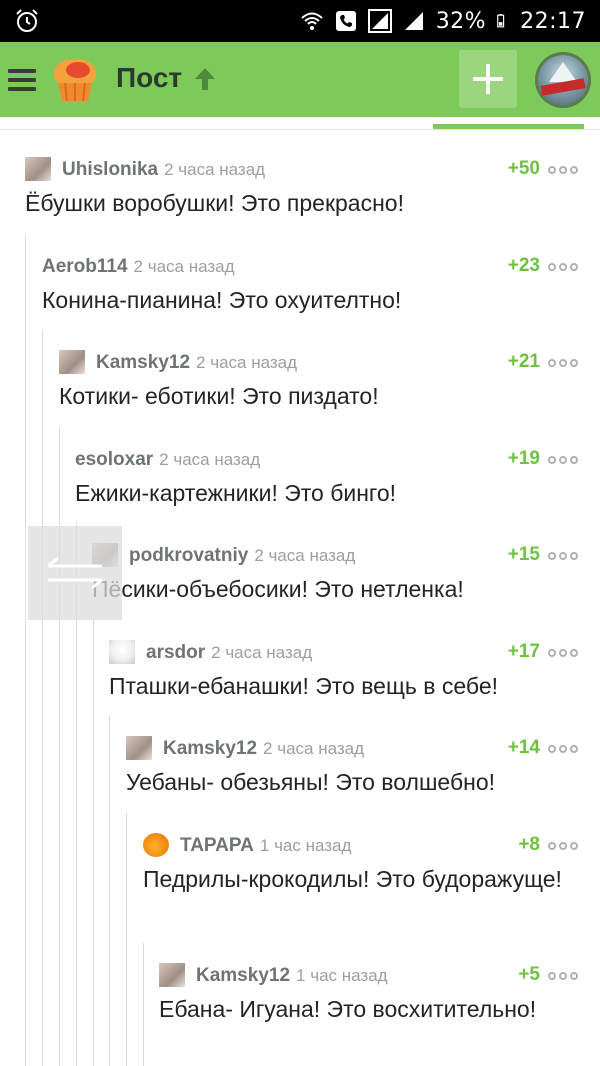  Describe the element at coordinates (461, 21) in the screenshot. I see `battery-percent: 32%` at that location.